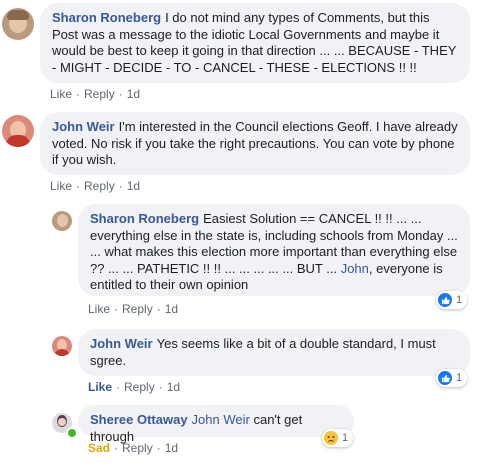 The image size is (492, 467). Describe the element at coordinates (121, 343) in the screenshot. I see `reply-author: John Weir` at that location.